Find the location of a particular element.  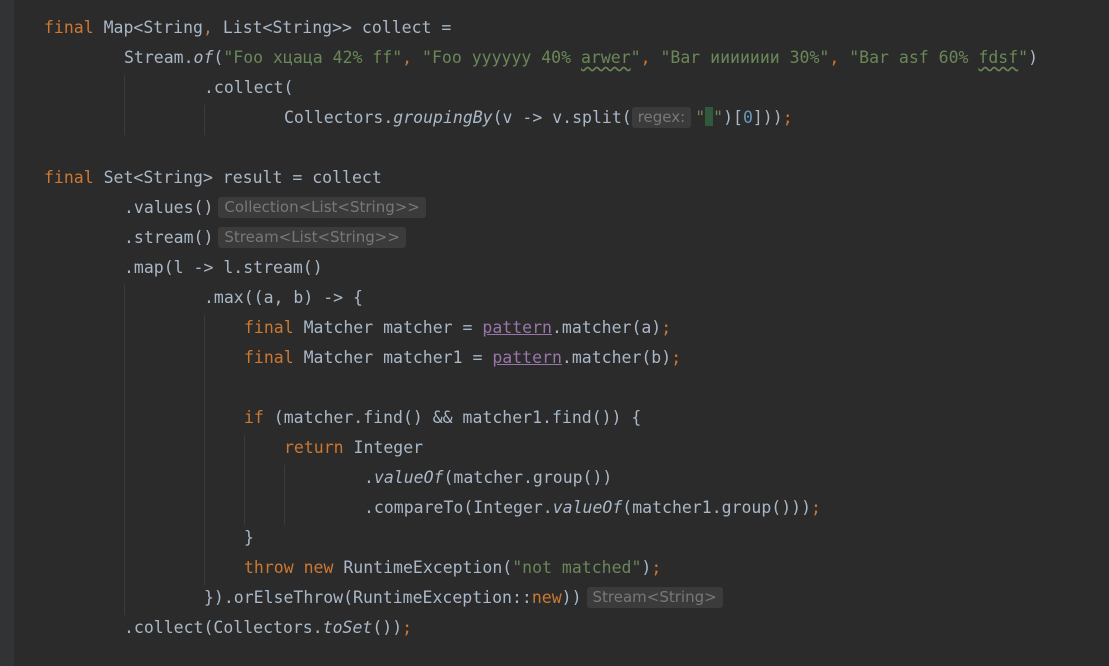

code-token: .stream() is located at coordinates (169, 237).